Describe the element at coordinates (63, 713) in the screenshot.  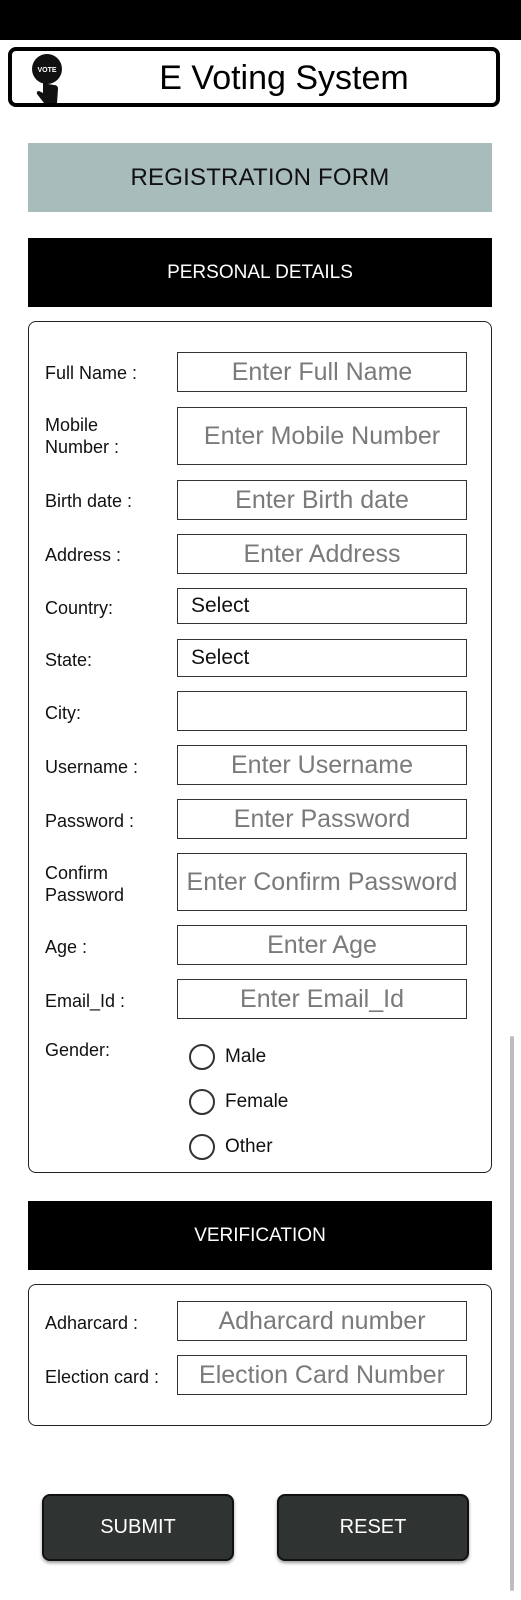
I see `city-label: City:` at that location.